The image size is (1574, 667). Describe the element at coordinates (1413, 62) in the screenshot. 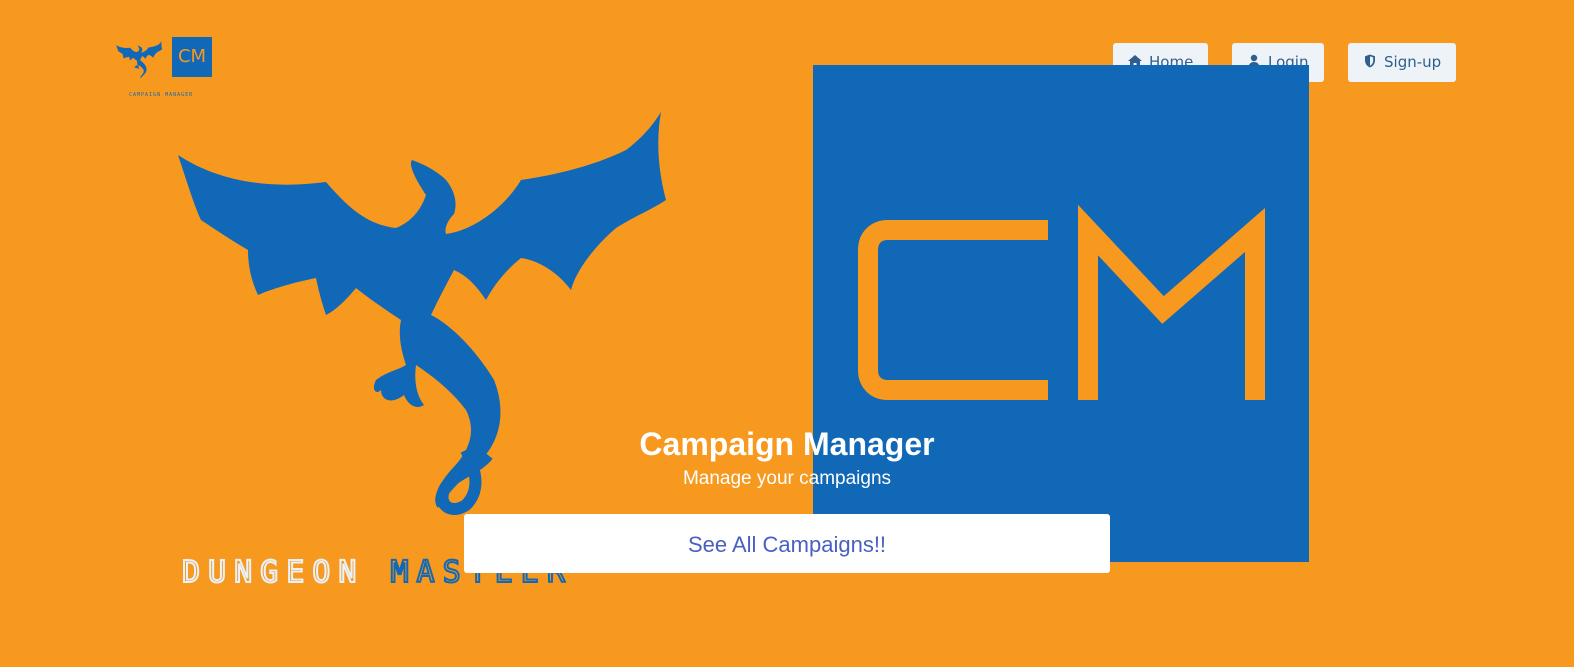

I see `nav-signup-label: Sign-up` at that location.